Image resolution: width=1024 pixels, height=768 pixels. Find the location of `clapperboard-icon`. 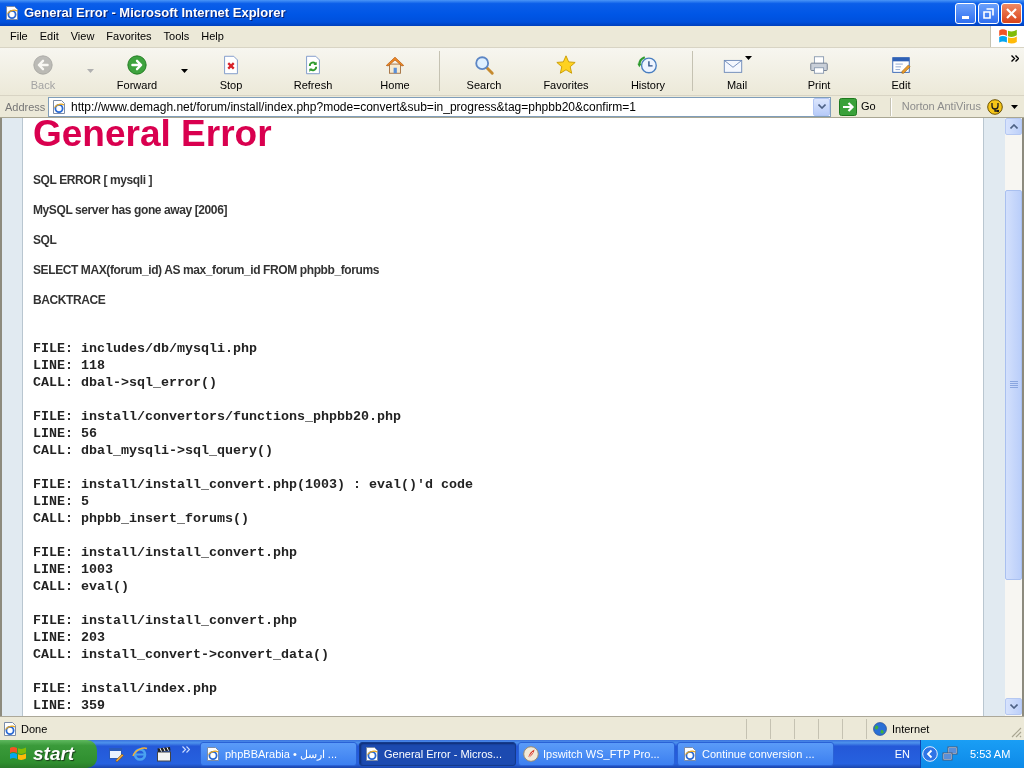

clapperboard-icon is located at coordinates (164, 754).